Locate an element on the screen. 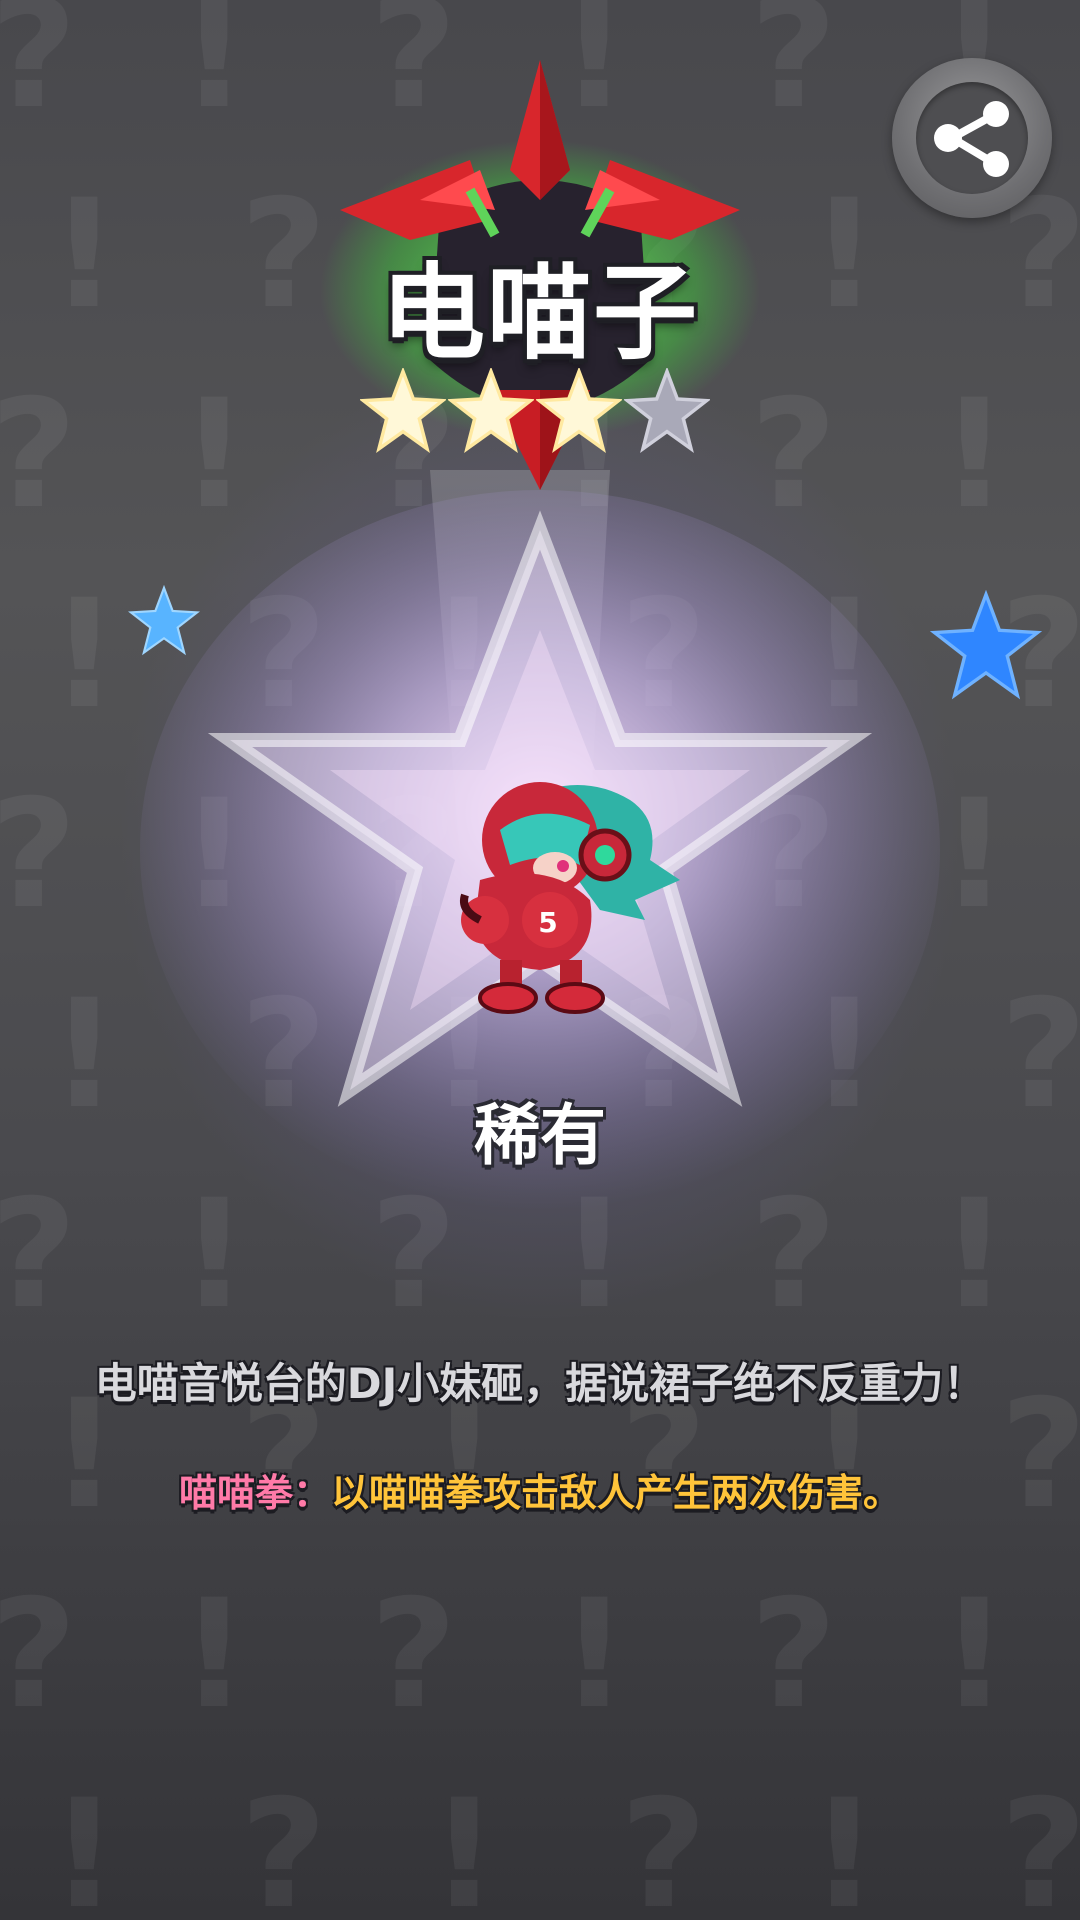 Image resolution: width=1080 pixels, height=1920 pixels. share-button is located at coordinates (972, 138).